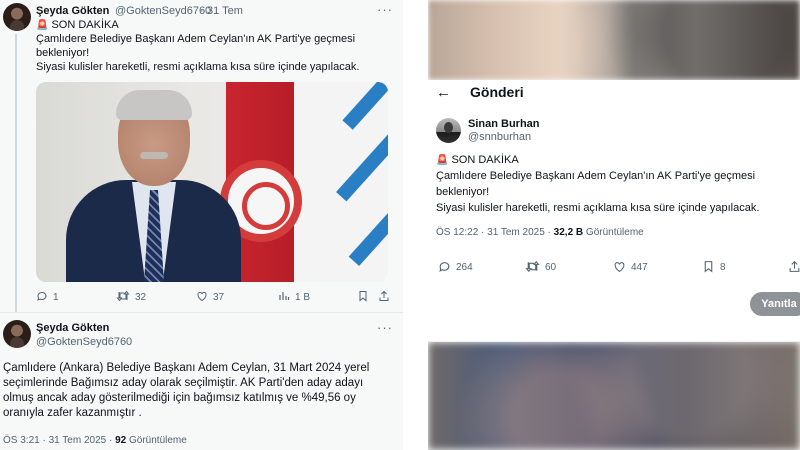  I want to click on post-text-line-1: 🚨 SON DAKİKA, so click(477, 160).